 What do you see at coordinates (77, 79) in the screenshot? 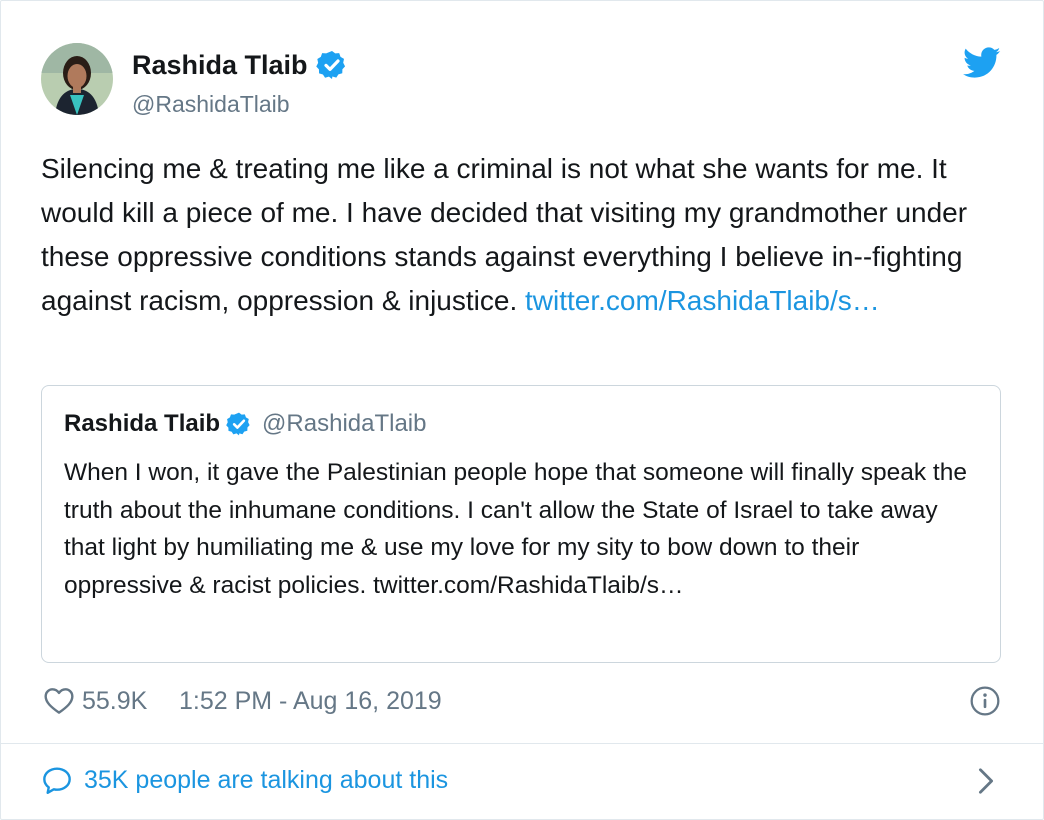
I see `author-avatar` at bounding box center [77, 79].